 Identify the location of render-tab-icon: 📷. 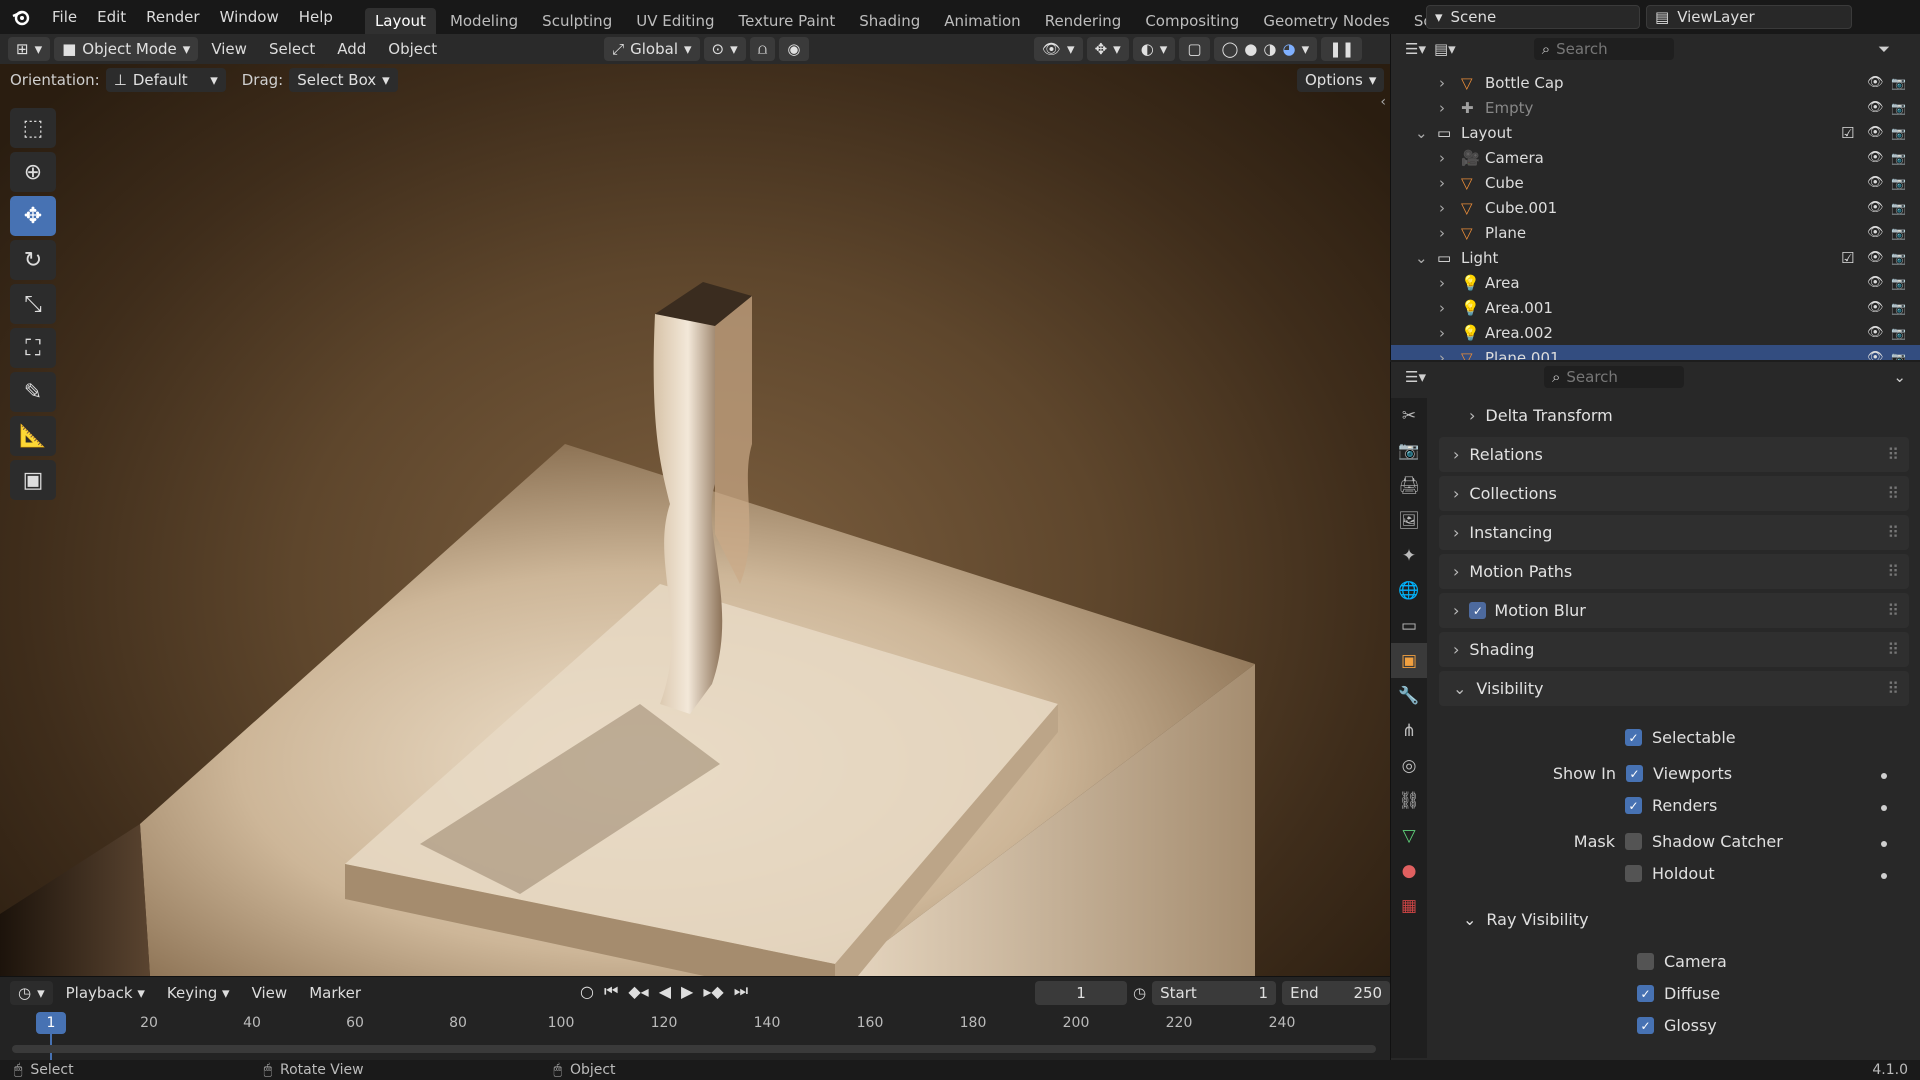
(1409, 450).